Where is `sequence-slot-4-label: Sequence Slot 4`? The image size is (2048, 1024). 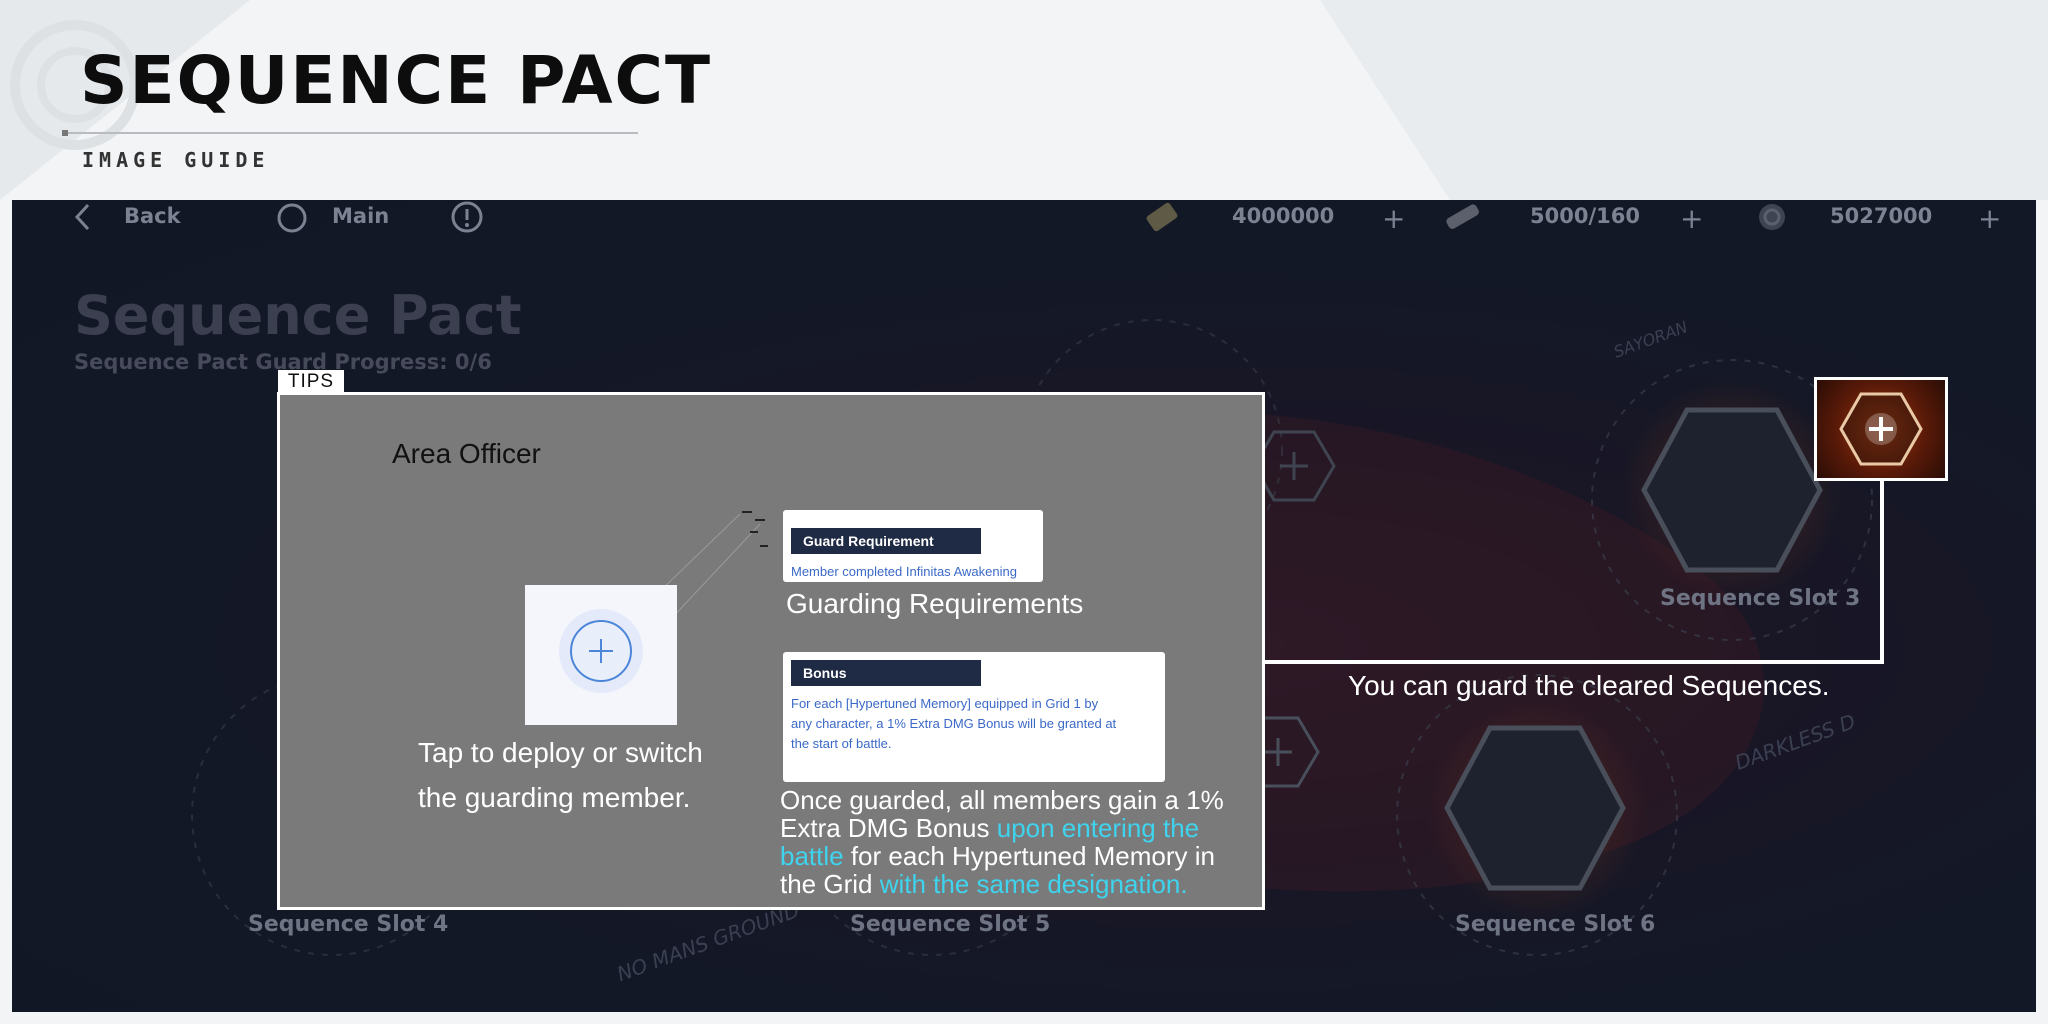
sequence-slot-4-label: Sequence Slot 4 is located at coordinates (348, 924).